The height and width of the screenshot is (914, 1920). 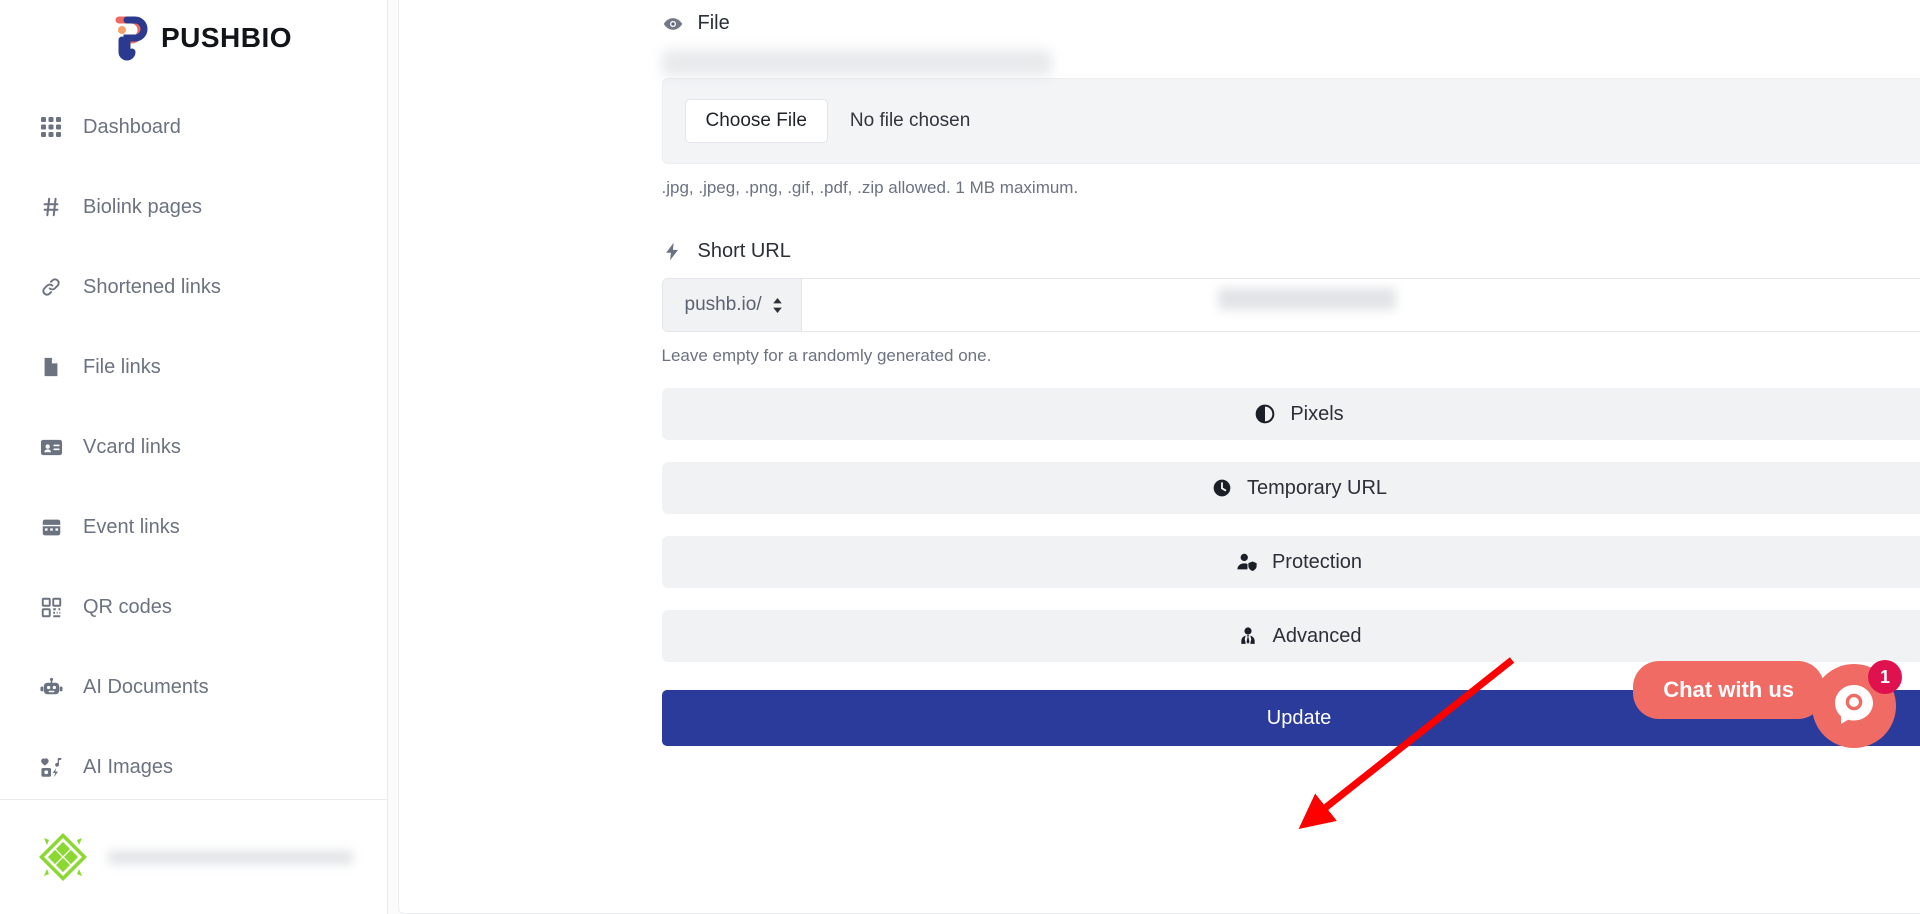 I want to click on short-url-slug-input, so click(x=1360, y=305).